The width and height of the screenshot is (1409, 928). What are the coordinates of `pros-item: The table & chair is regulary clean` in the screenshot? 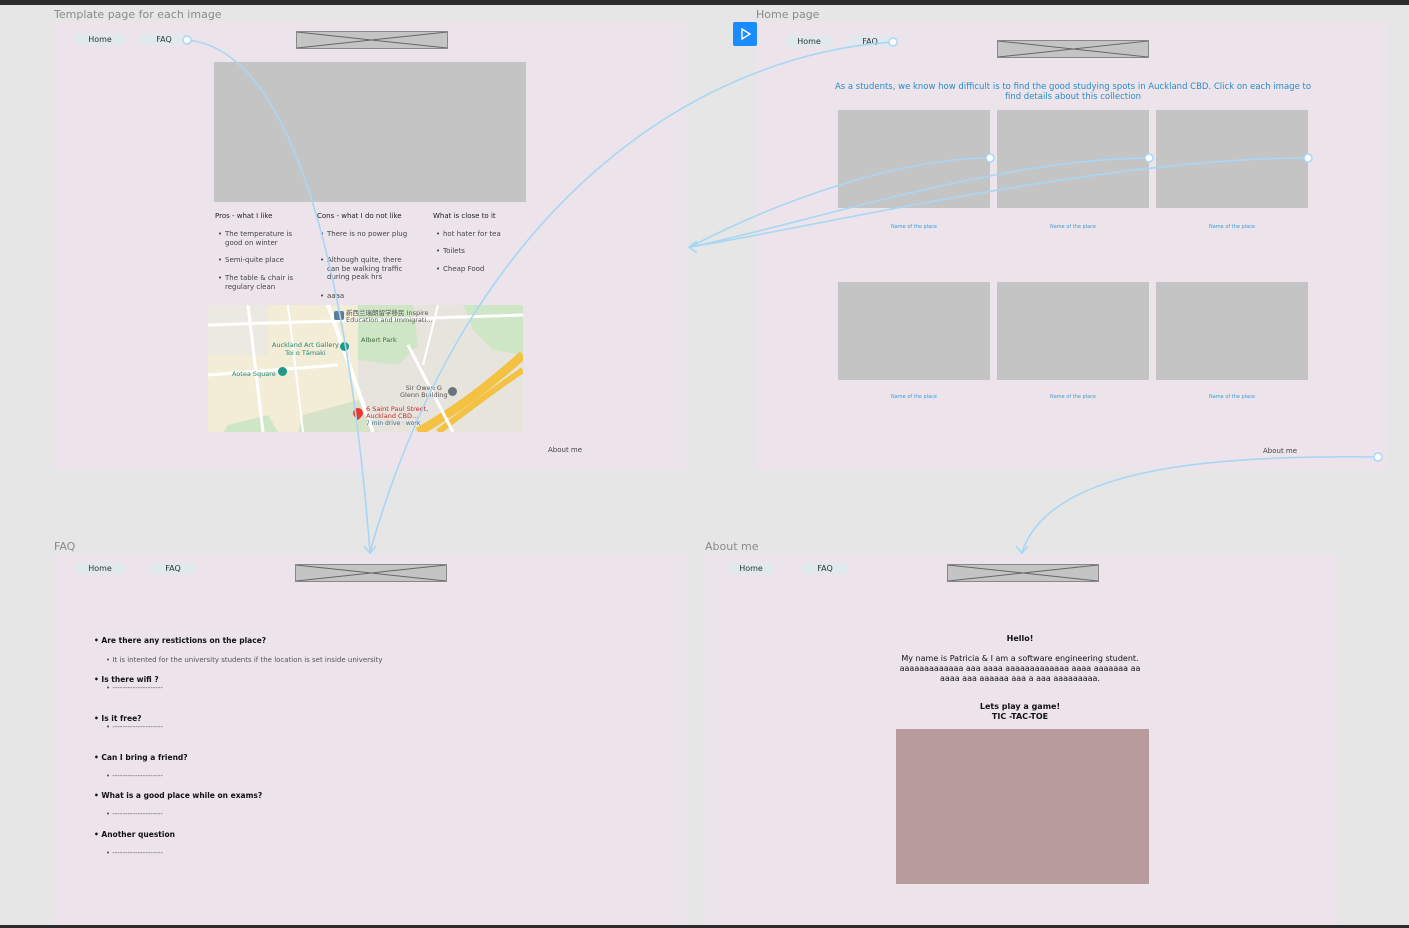 It's located at (261, 282).